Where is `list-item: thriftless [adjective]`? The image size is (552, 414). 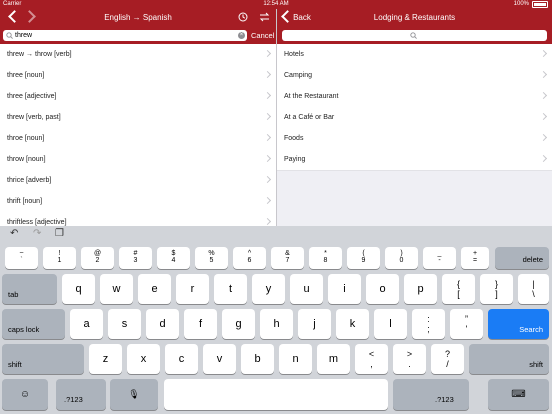
list-item: thriftless [adjective] is located at coordinates (138, 219).